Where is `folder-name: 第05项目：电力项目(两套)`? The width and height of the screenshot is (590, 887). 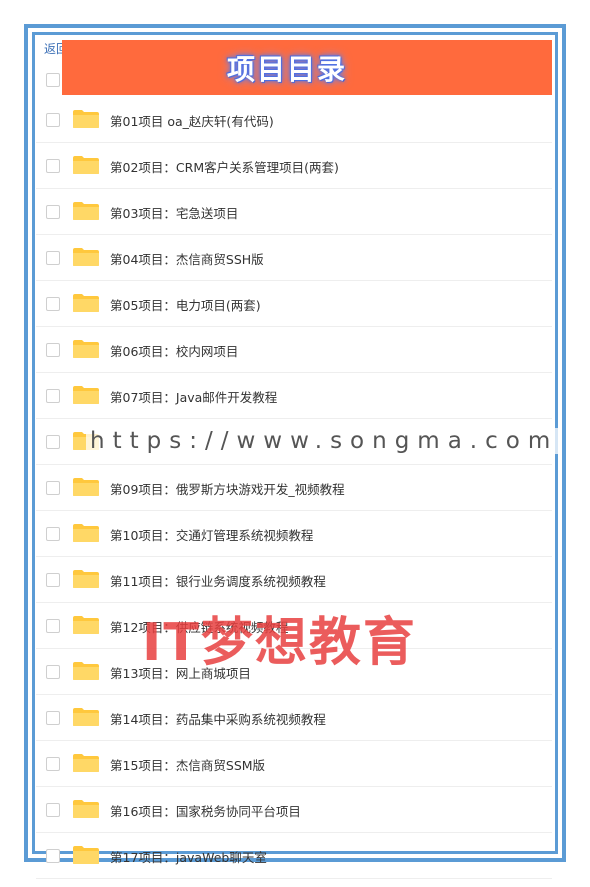
folder-name: 第05项目：电力项目(两套) is located at coordinates (185, 304).